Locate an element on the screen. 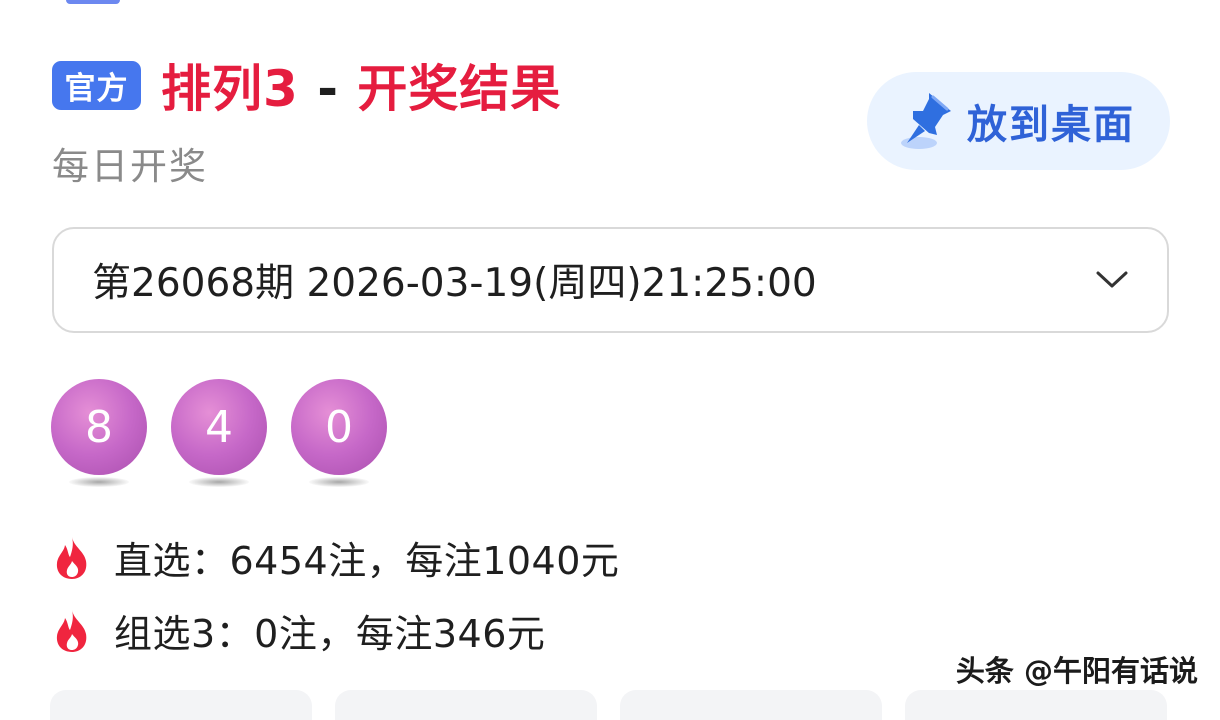 This screenshot has height=720, width=1220. number-ball-value: 8 is located at coordinates (99, 427).